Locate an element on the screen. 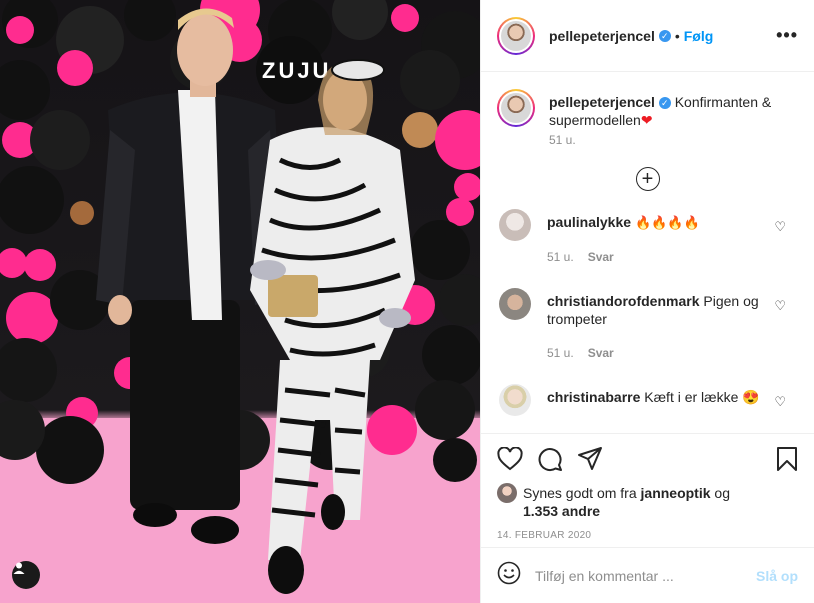  comment-input is located at coordinates (645, 575).